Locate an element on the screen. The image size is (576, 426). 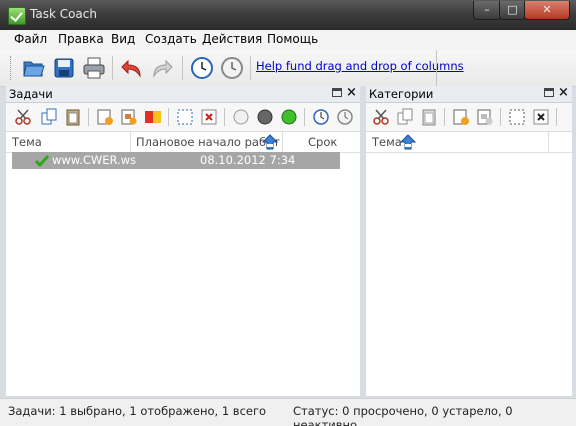
column-due-date: Срок is located at coordinates (322, 142).